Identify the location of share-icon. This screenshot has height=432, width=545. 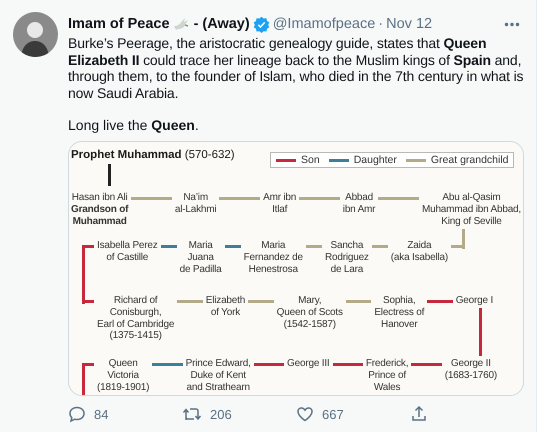
(419, 414).